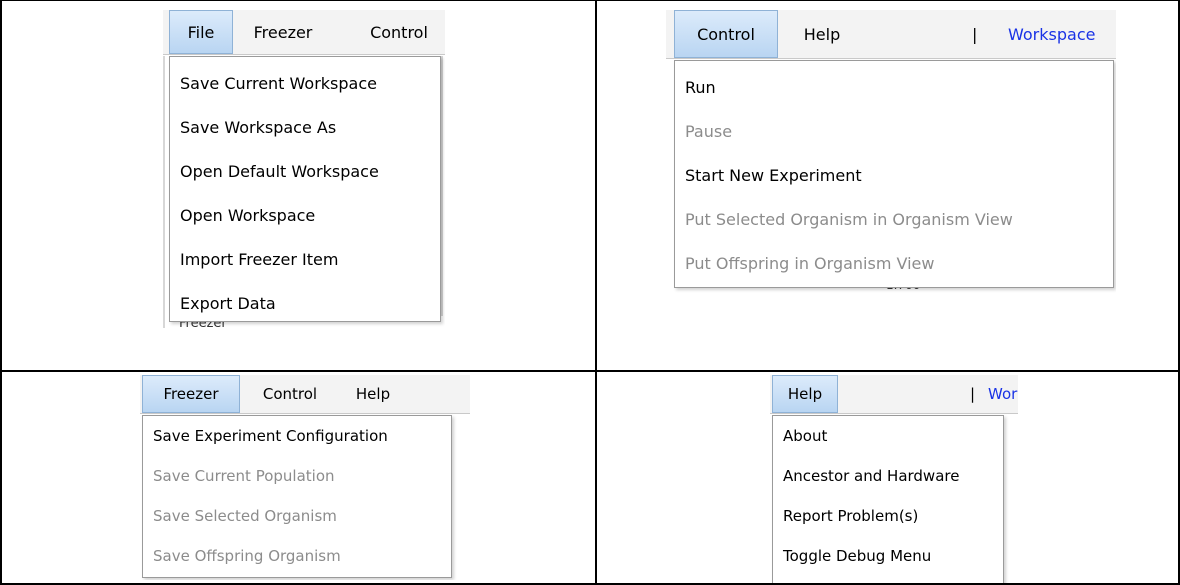 This screenshot has width=1180, height=585. Describe the element at coordinates (596, 292) in the screenshot. I see `table-divider-vertical` at that location.